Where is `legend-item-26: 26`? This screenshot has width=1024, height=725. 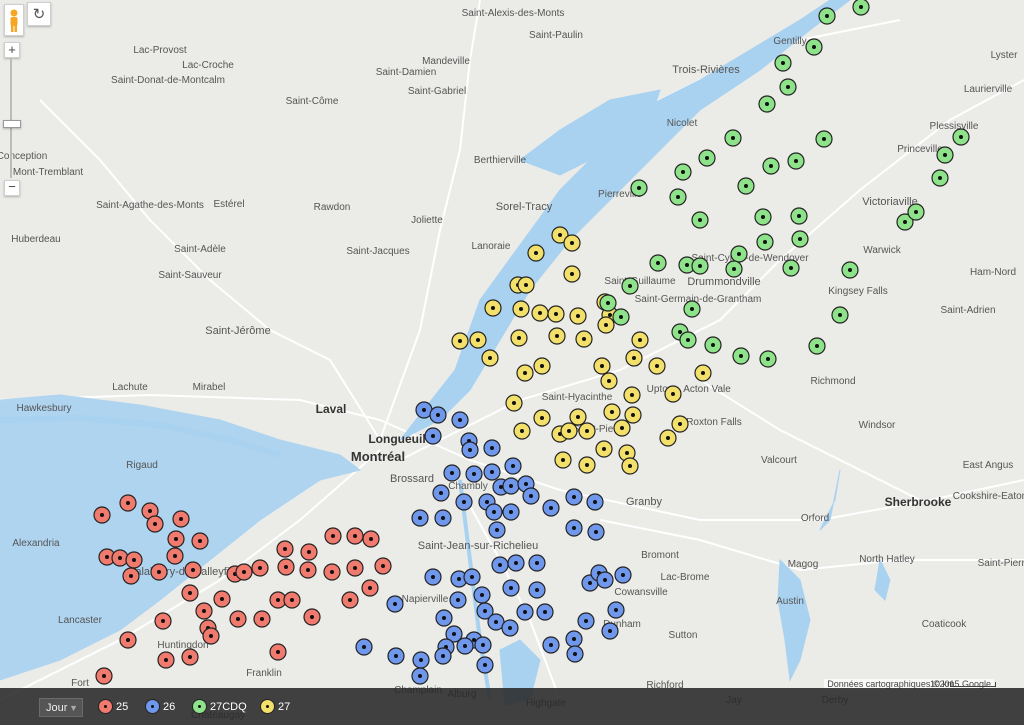 legend-item-26: 26 is located at coordinates (160, 706).